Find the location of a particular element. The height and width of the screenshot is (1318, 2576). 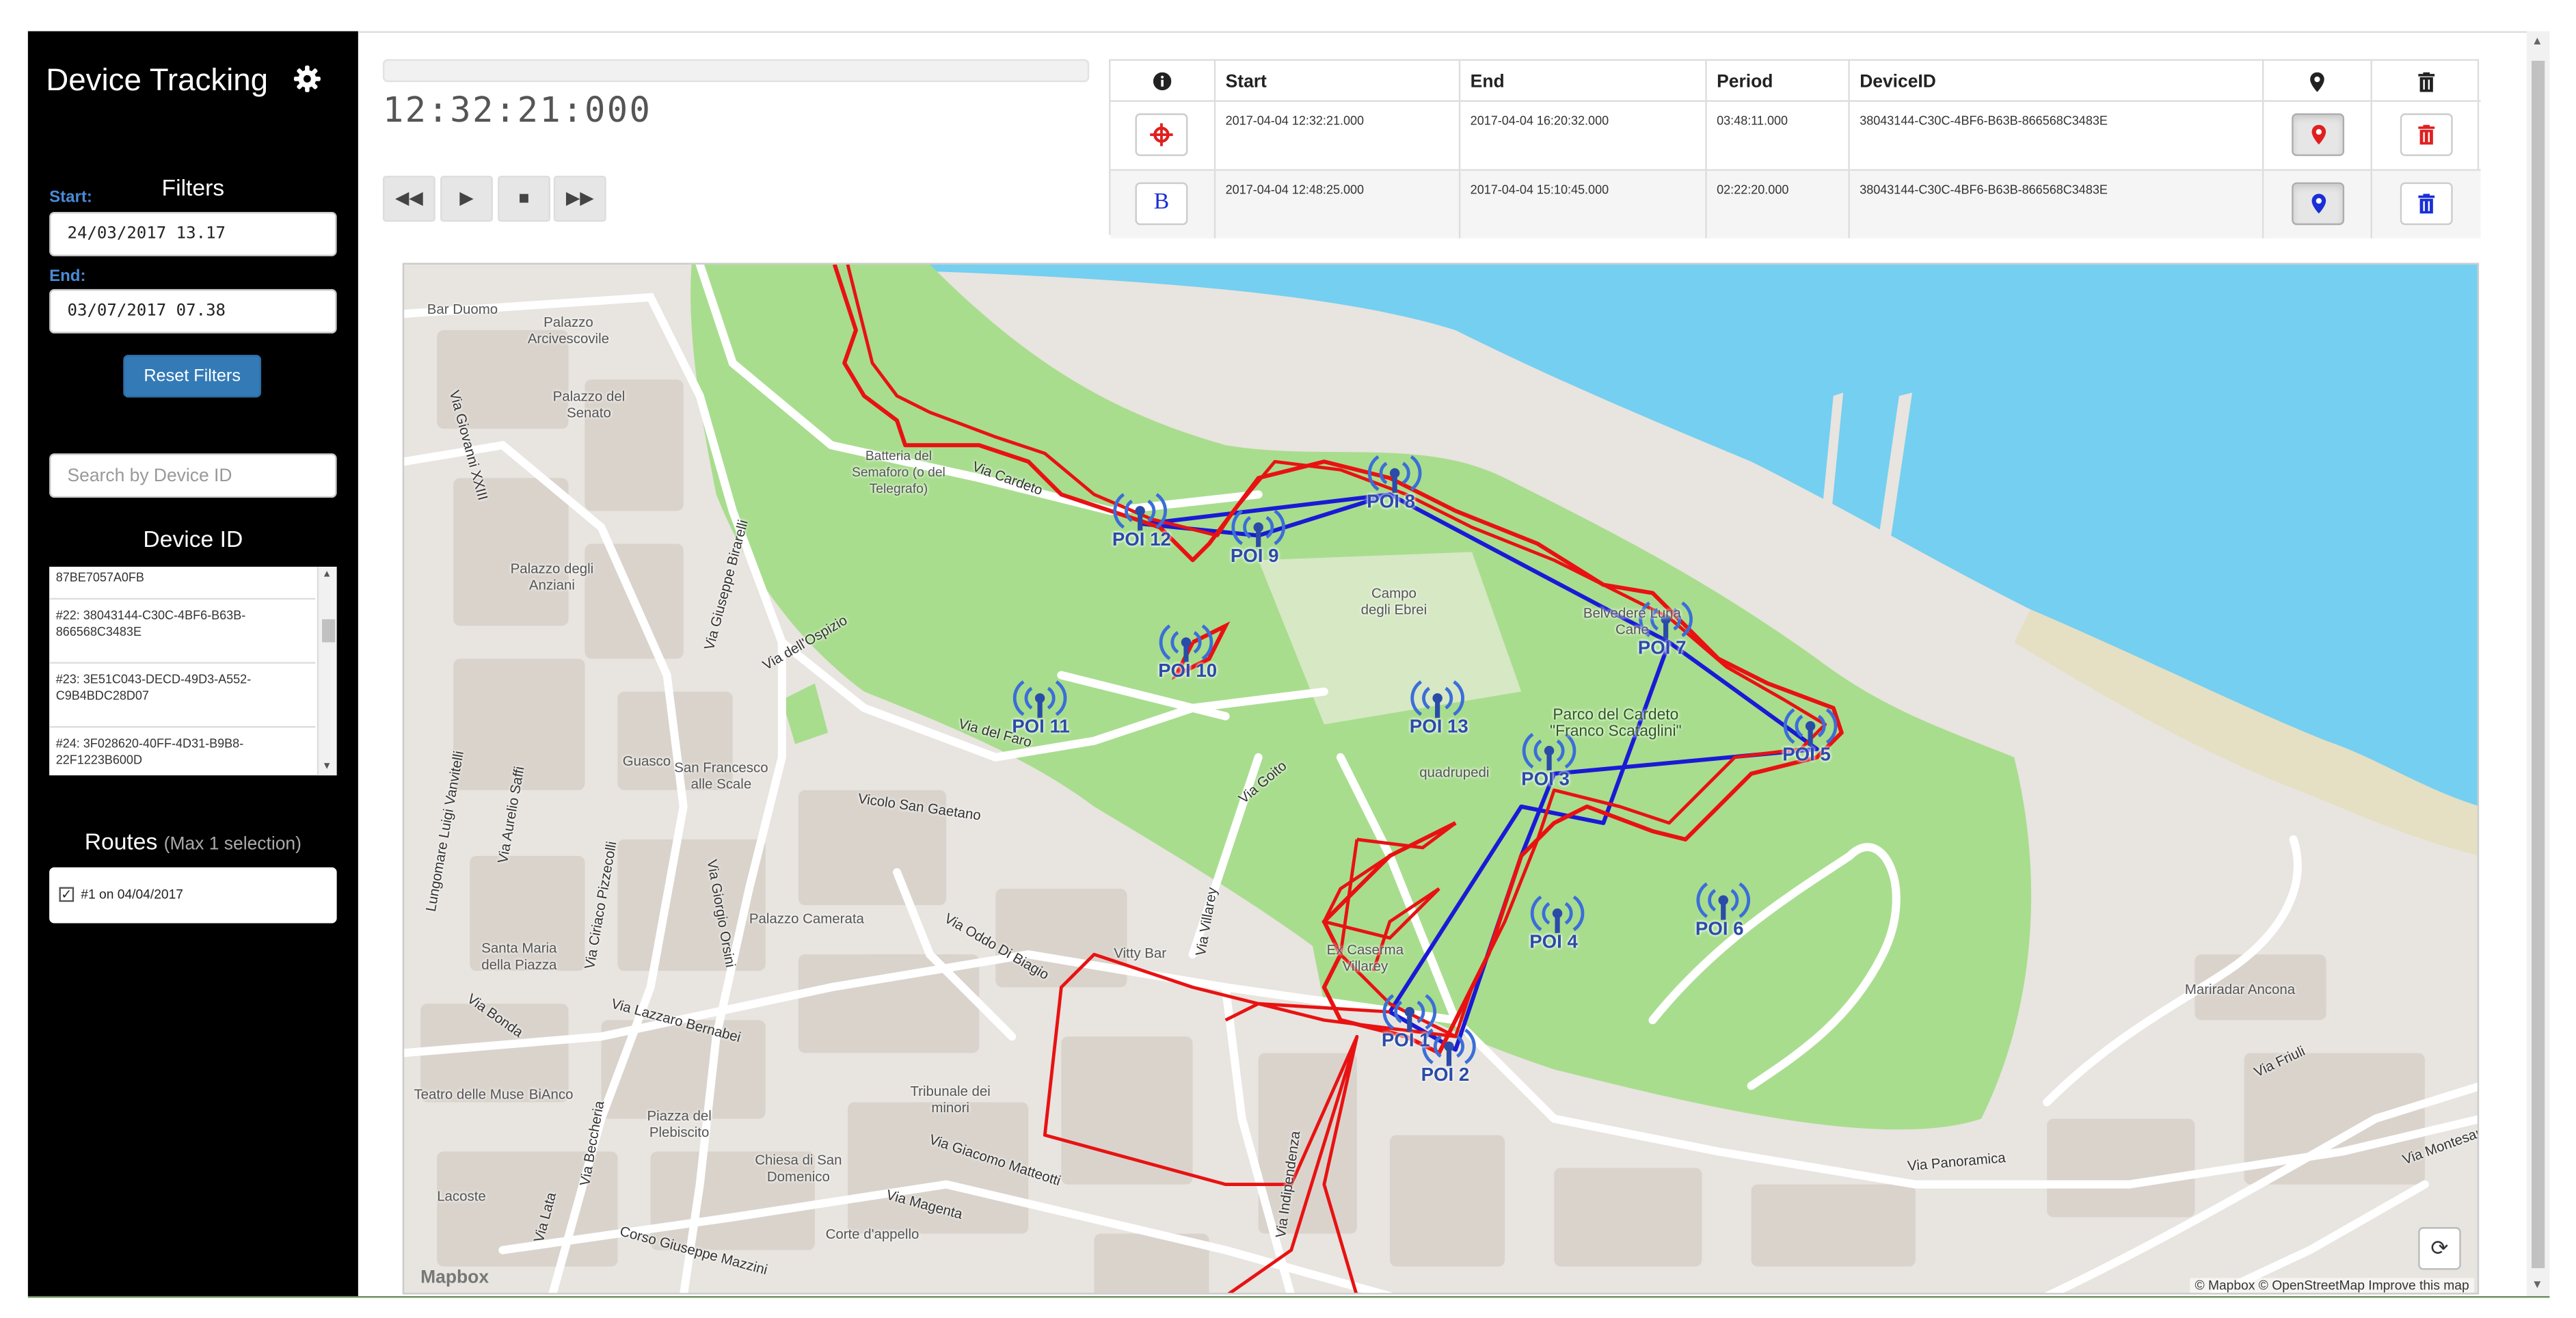

rewind-button: ◀◀ is located at coordinates (408, 199).